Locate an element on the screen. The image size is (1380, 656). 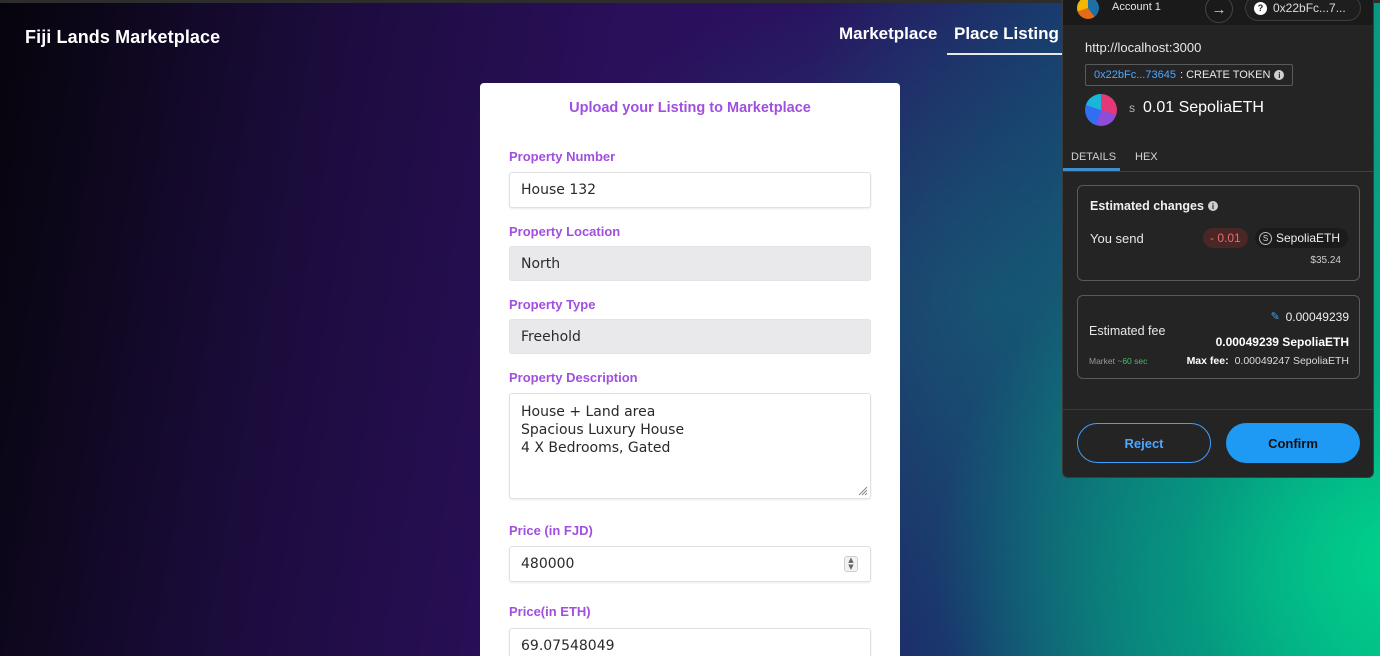
currency-symbol: S is located at coordinates (1132, 109).